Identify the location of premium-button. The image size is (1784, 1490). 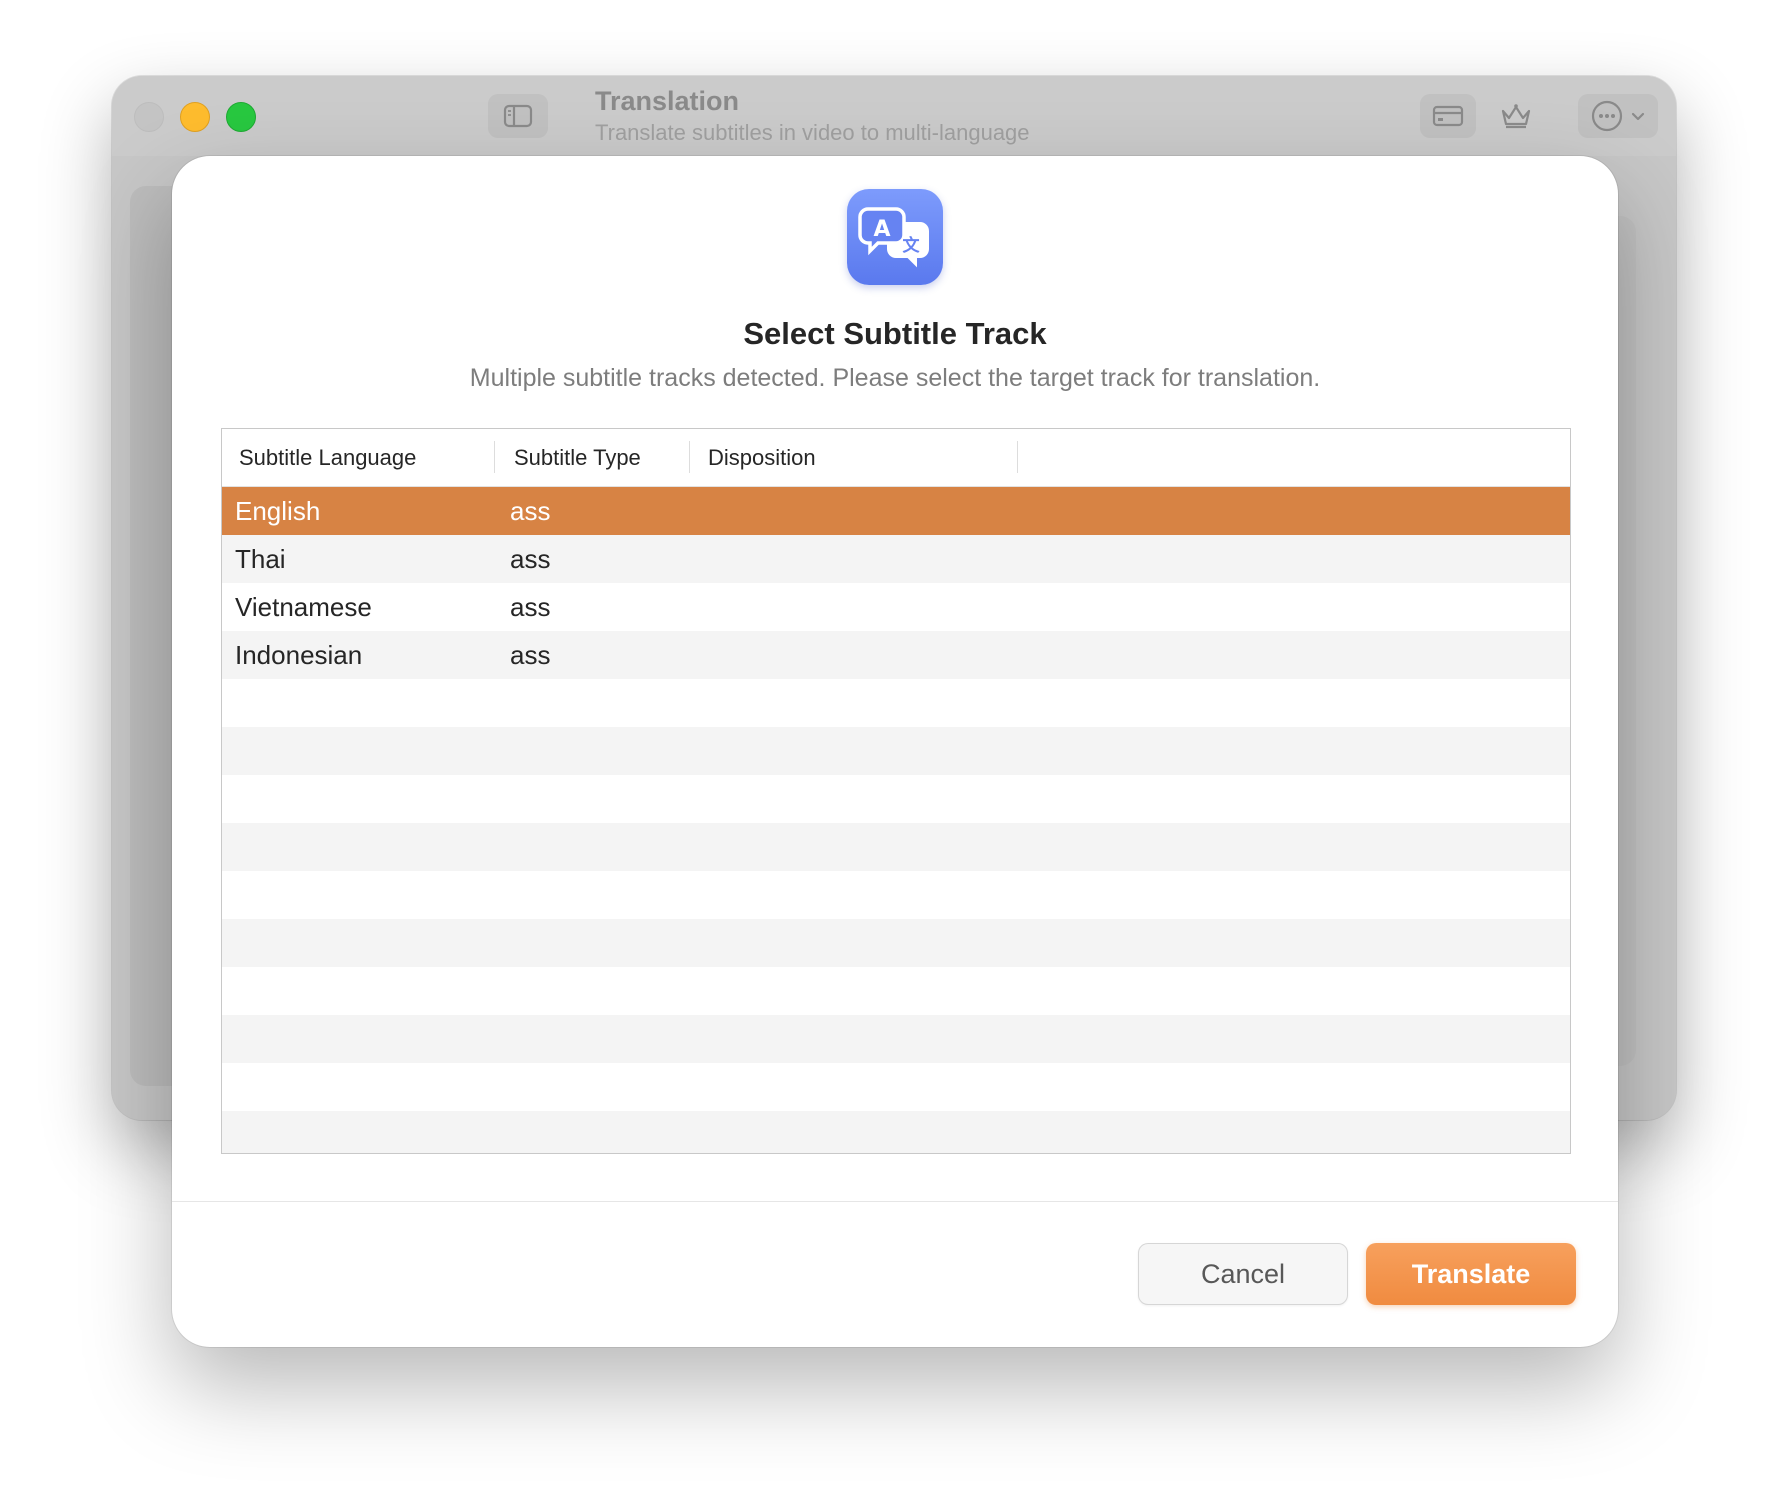
(1516, 116).